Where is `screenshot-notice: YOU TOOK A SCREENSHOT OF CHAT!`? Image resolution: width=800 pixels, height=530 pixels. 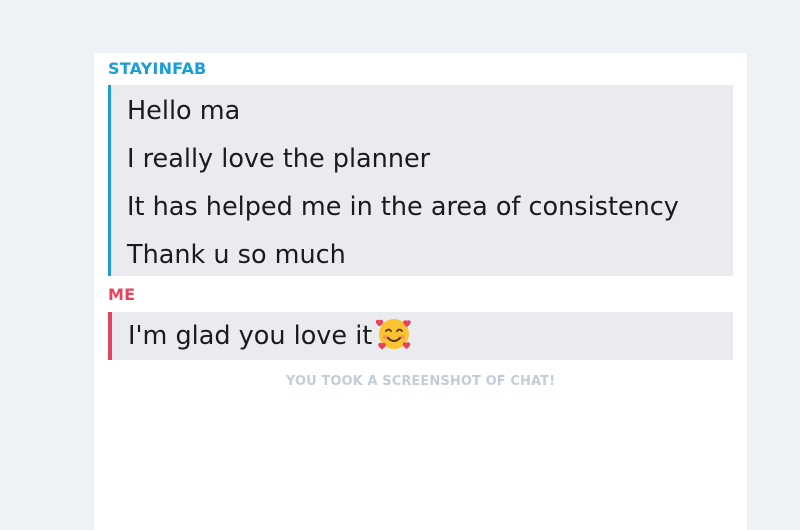
screenshot-notice: YOU TOOK A SCREENSHOT OF CHAT! is located at coordinates (420, 381).